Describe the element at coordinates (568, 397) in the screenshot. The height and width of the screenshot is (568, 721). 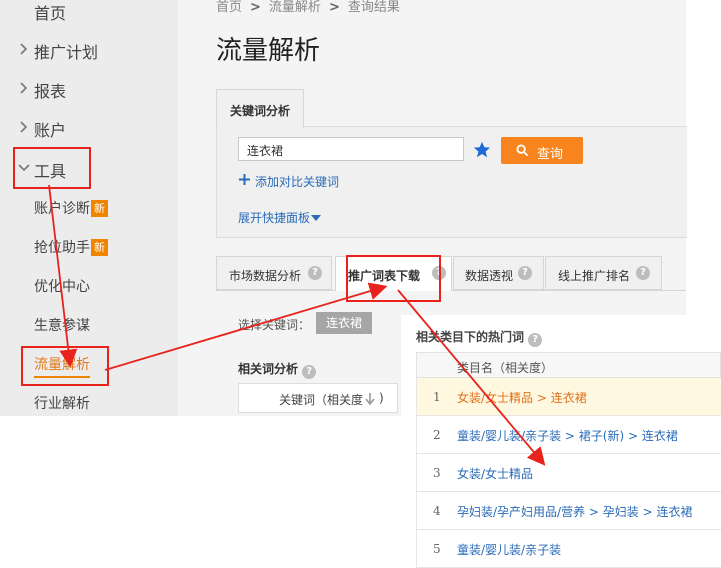
I see `table-row: 1 女装/女士精品 > 连衣裙` at that location.